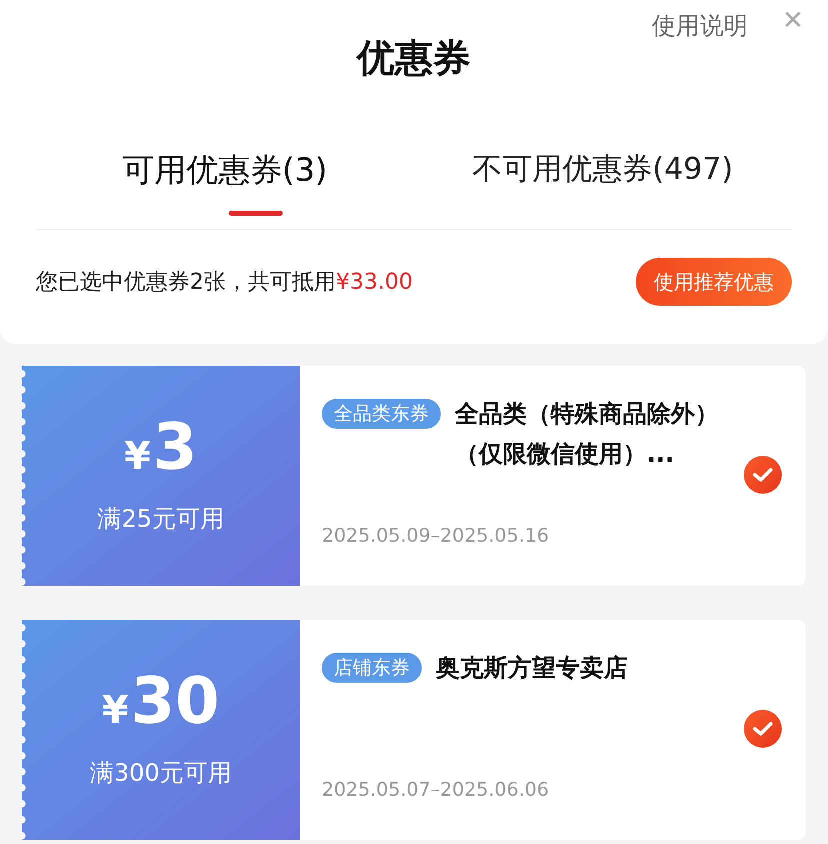 The height and width of the screenshot is (844, 828). Describe the element at coordinates (700, 26) in the screenshot. I see `usage-instructions-link: 使用说明` at that location.